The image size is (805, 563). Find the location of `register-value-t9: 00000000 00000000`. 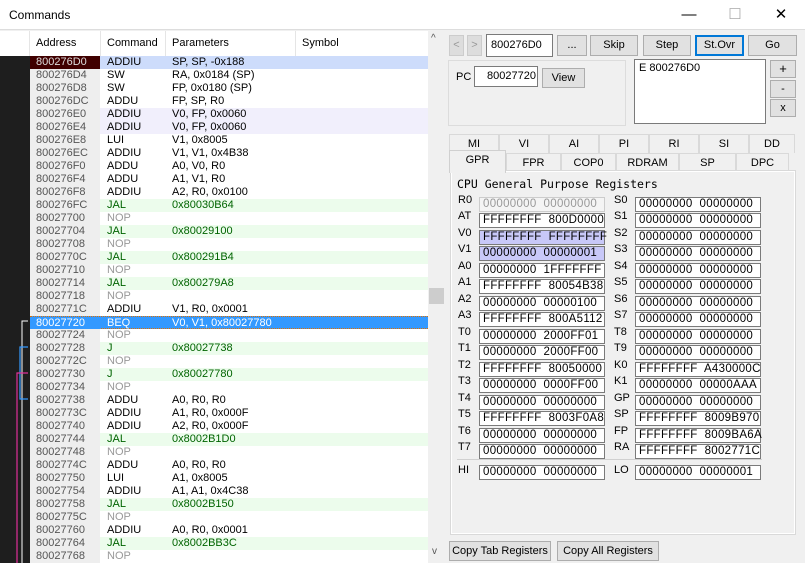

register-value-t9: 00000000 00000000 is located at coordinates (698, 352).